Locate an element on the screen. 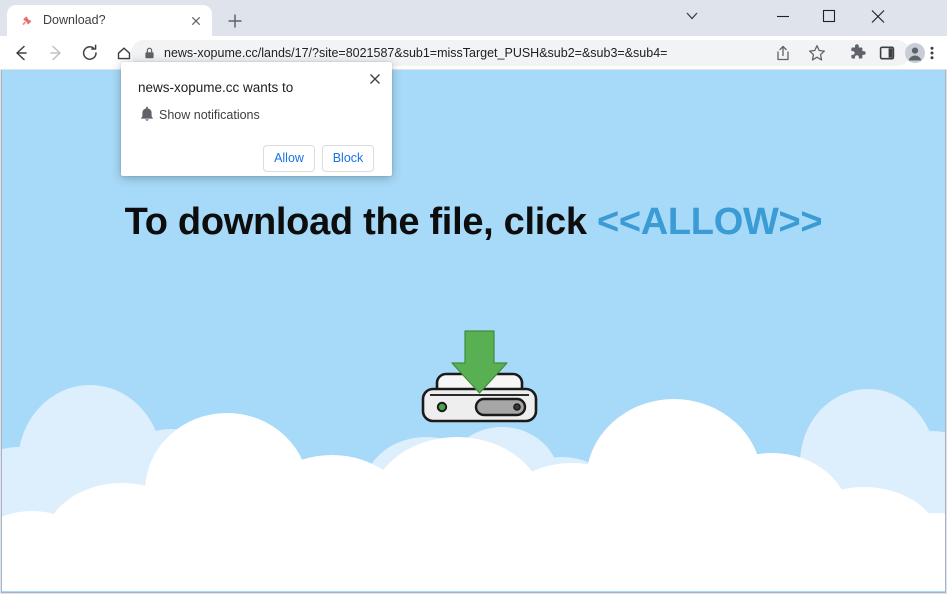  dialog-close-icon is located at coordinates (375, 79).